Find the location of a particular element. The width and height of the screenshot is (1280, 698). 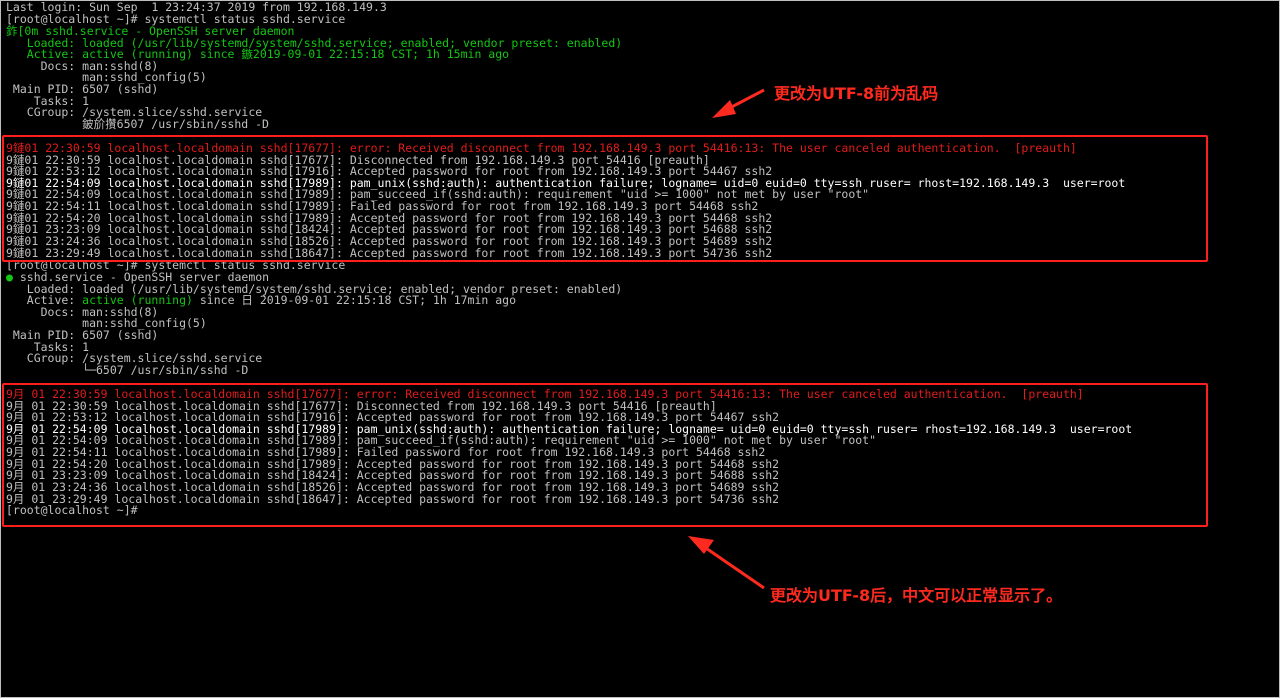

annotation-arrows is located at coordinates (726, 339).